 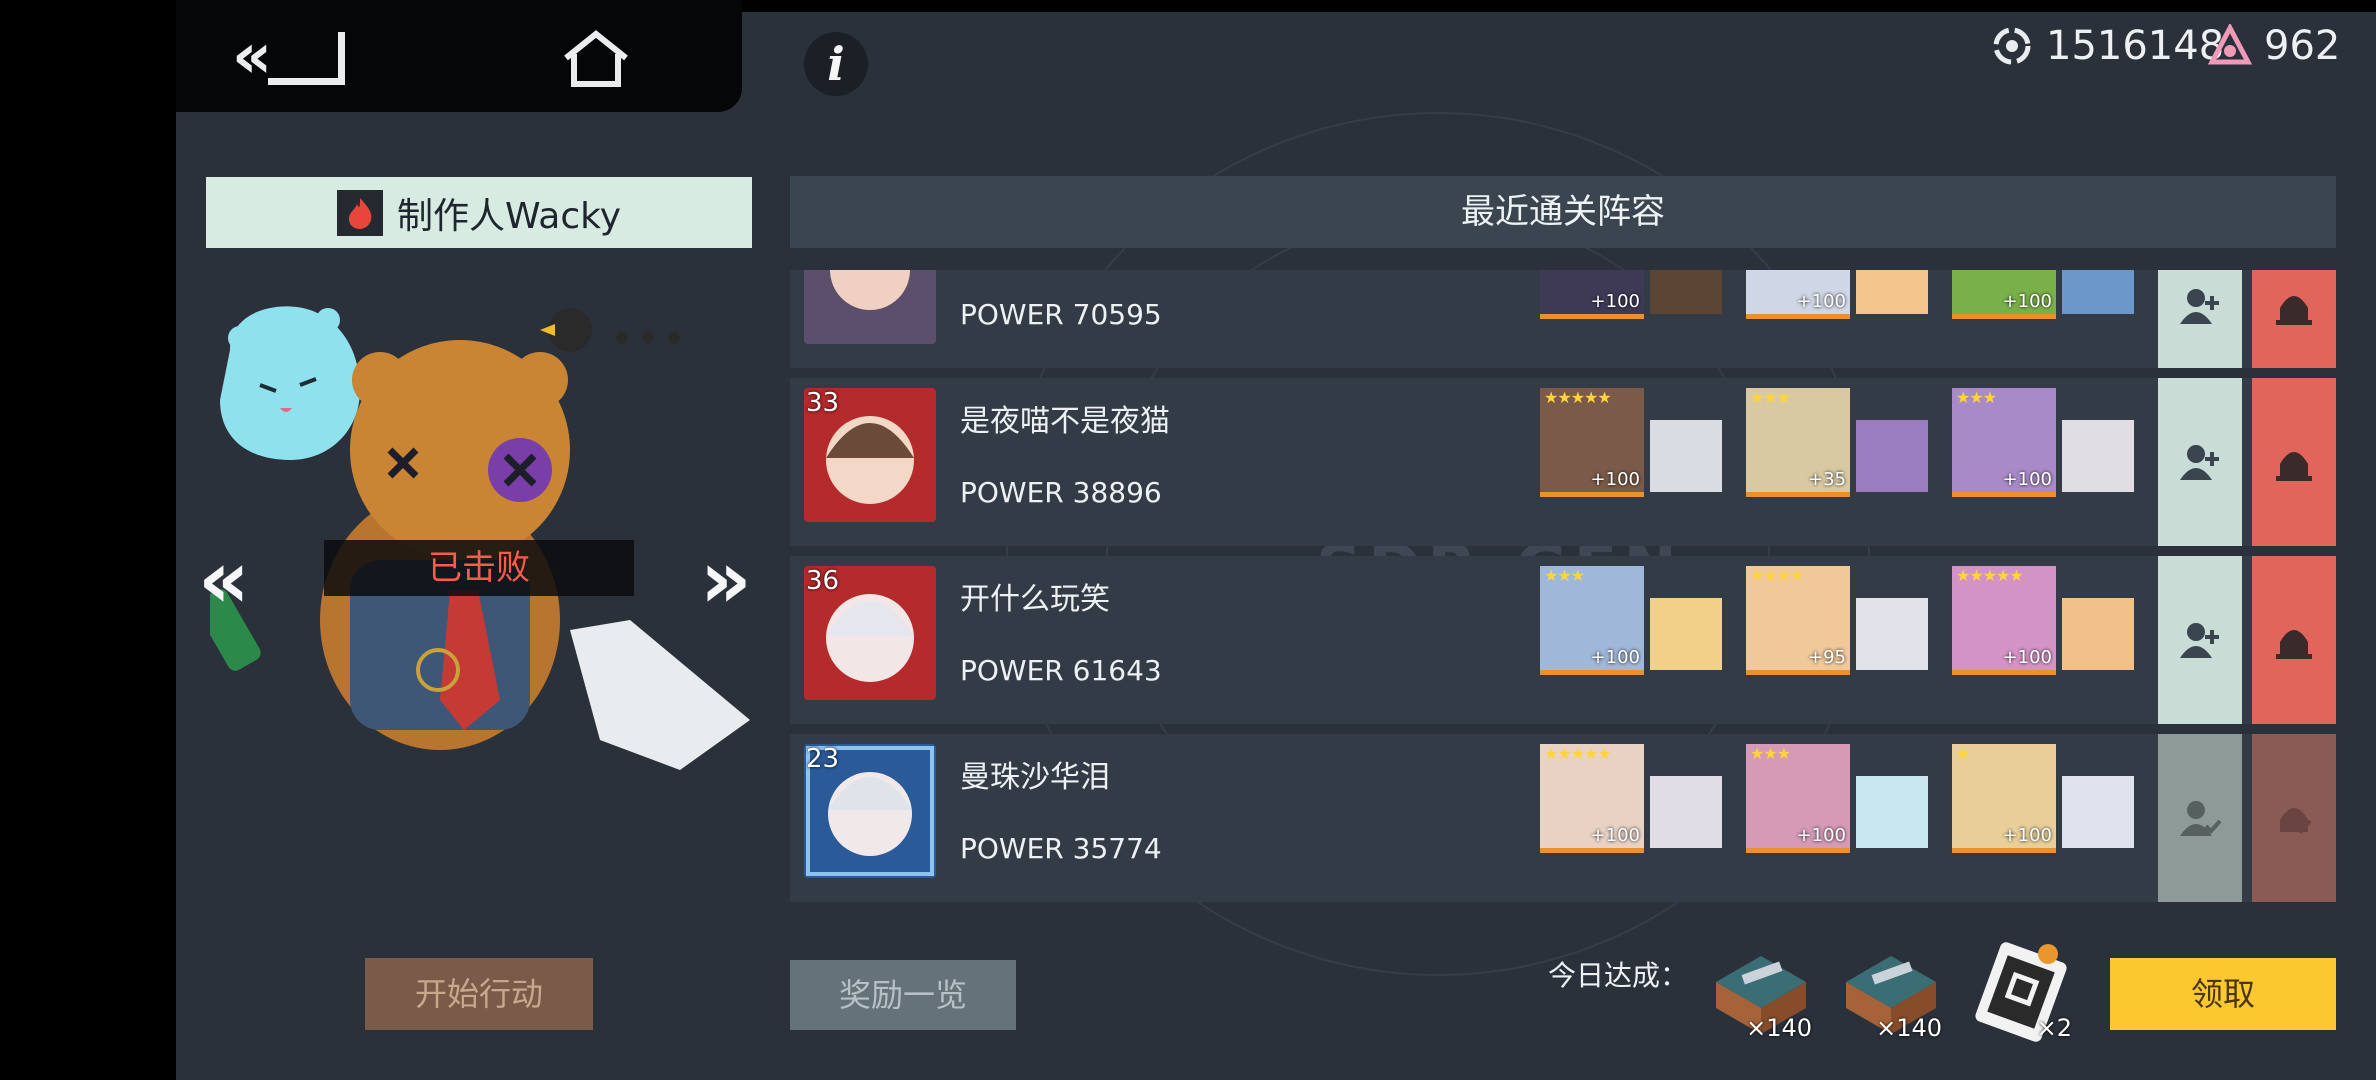 I want to click on team-power: POWER 35774, so click(x=1061, y=848).